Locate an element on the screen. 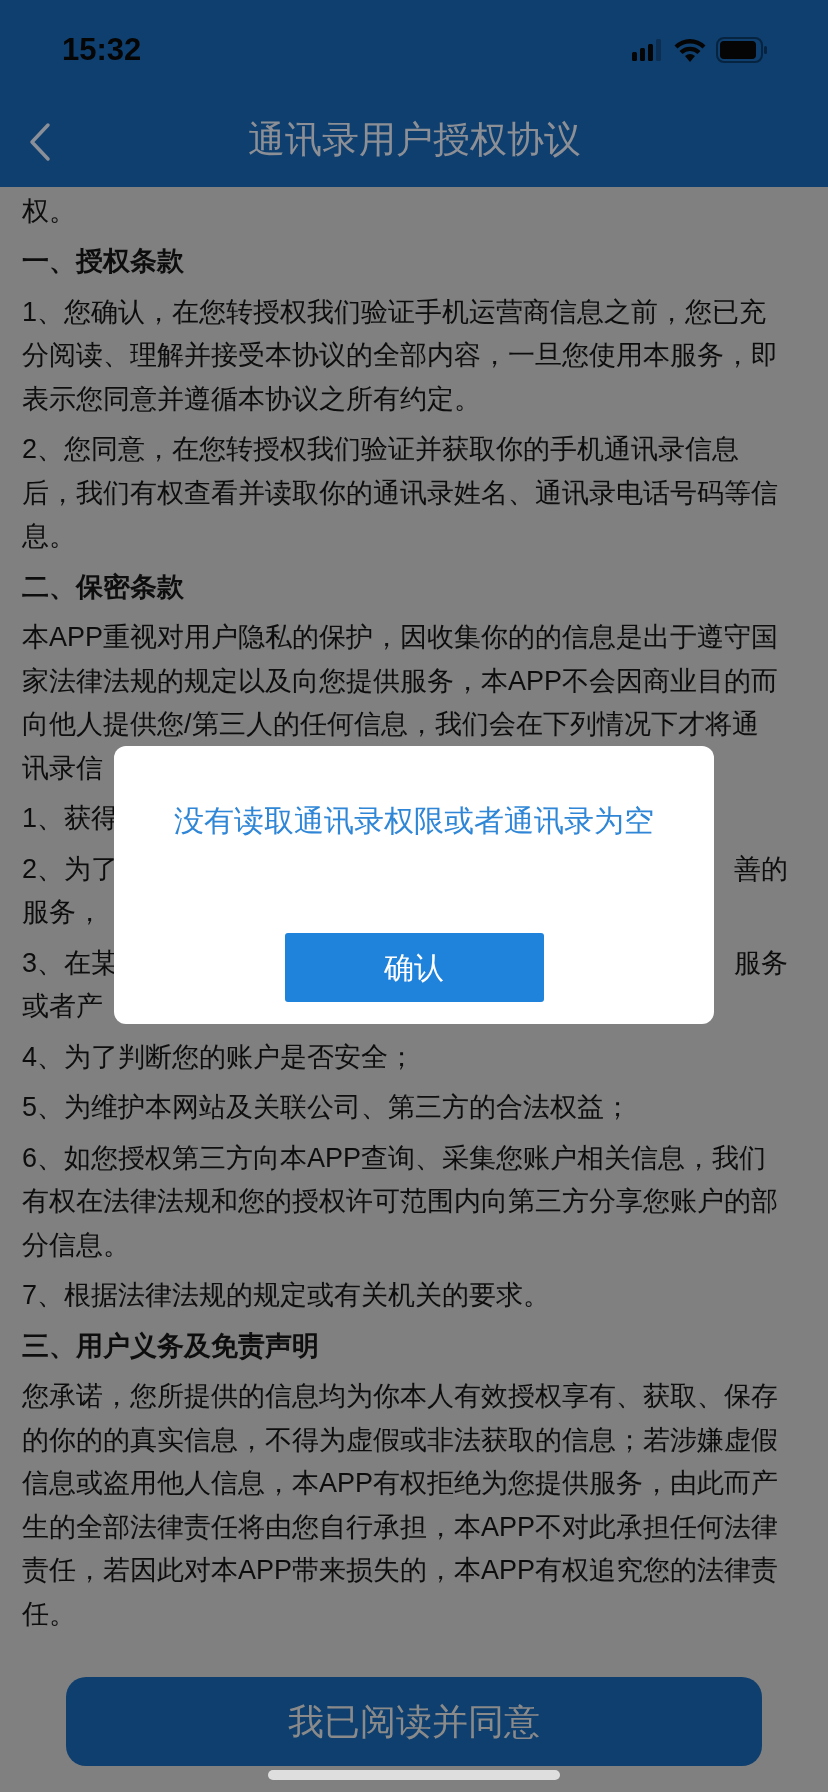  paragraph-line: 2、您同意，在您转授权我们验证并获取你的手机通讯录信息 is located at coordinates (381, 449).